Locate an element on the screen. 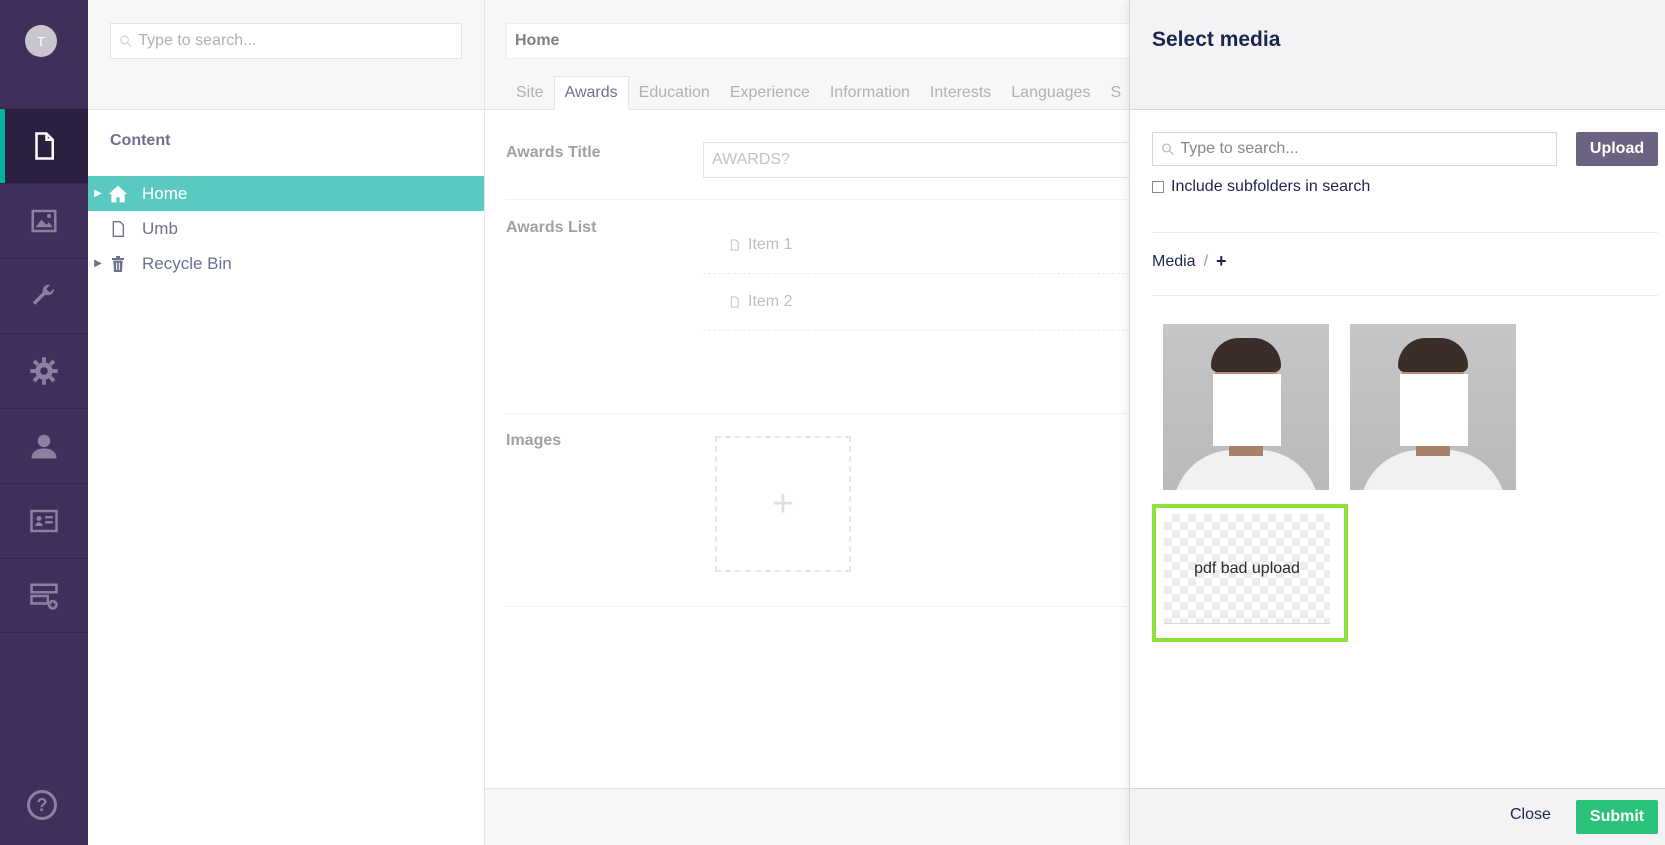 The image size is (1665, 845). include-subfolders-checkbox is located at coordinates (1158, 187).